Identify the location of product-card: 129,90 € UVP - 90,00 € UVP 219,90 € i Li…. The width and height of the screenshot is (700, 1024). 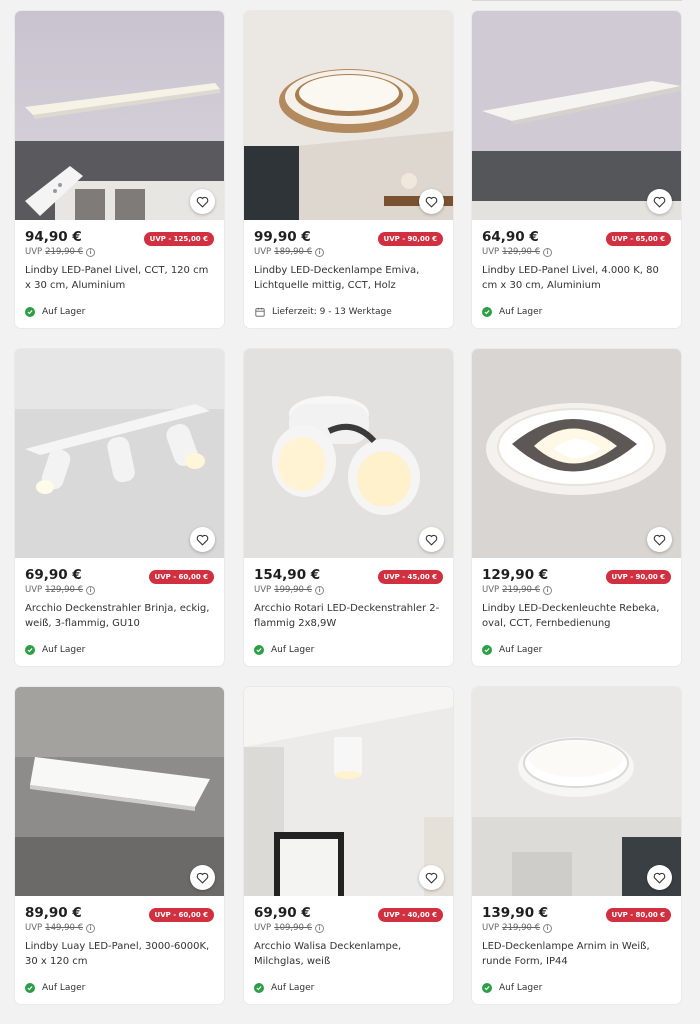
(576, 507).